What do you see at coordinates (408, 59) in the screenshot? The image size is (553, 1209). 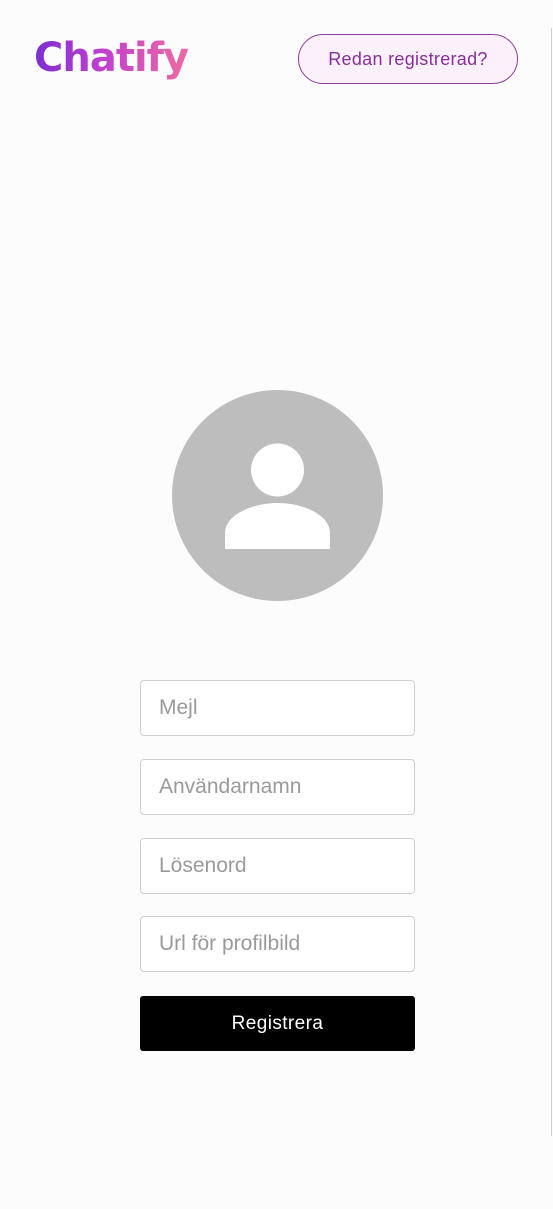 I see `already-registered-button: Redan registrerad?` at bounding box center [408, 59].